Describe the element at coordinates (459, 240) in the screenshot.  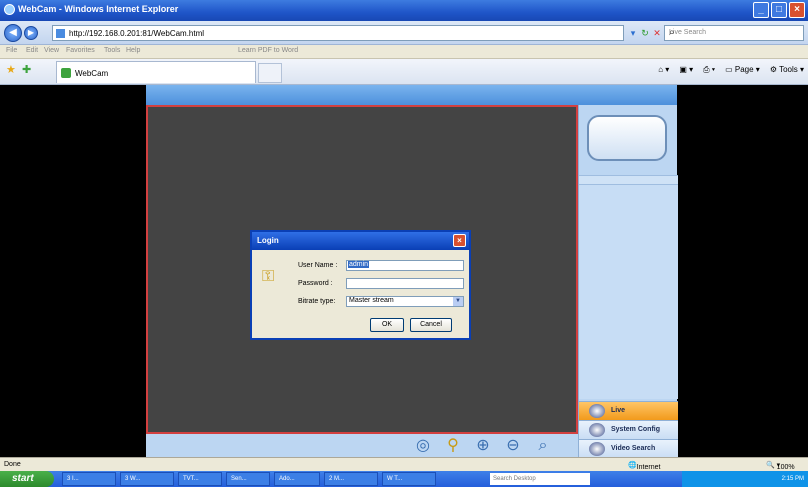
I see `close-icon: ×` at that location.